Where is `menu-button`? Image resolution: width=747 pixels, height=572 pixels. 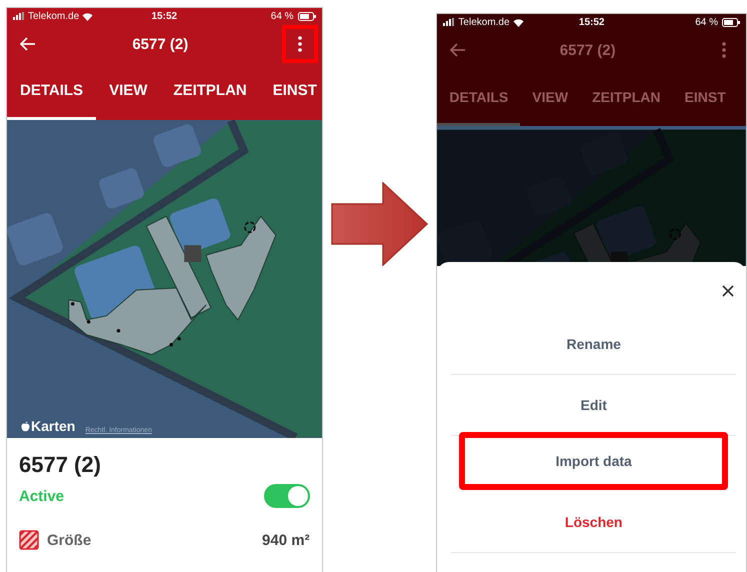
menu-button is located at coordinates (300, 44).